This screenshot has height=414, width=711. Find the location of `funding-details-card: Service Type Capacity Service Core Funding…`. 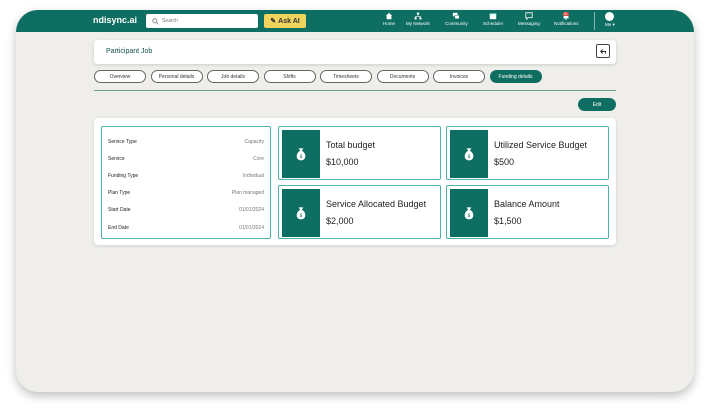

funding-details-card: Service Type Capacity Service Core Funding… is located at coordinates (186, 182).